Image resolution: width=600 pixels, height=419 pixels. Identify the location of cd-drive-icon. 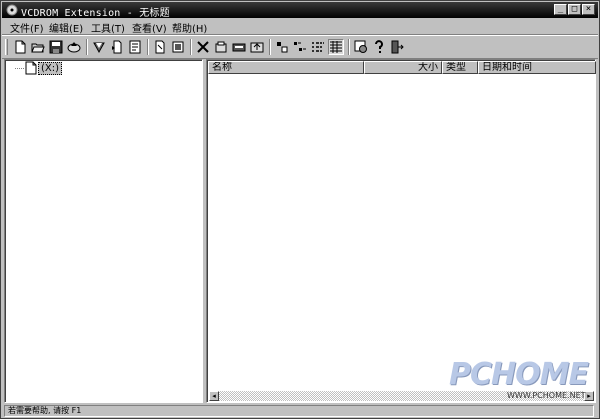
(31, 68).